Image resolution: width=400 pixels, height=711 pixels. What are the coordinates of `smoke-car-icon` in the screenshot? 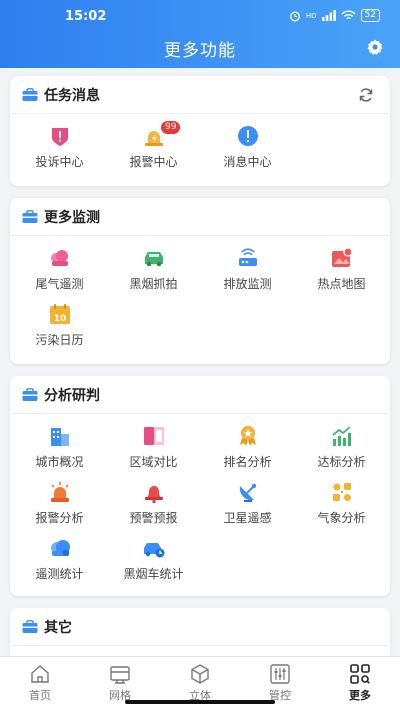 It's located at (153, 550).